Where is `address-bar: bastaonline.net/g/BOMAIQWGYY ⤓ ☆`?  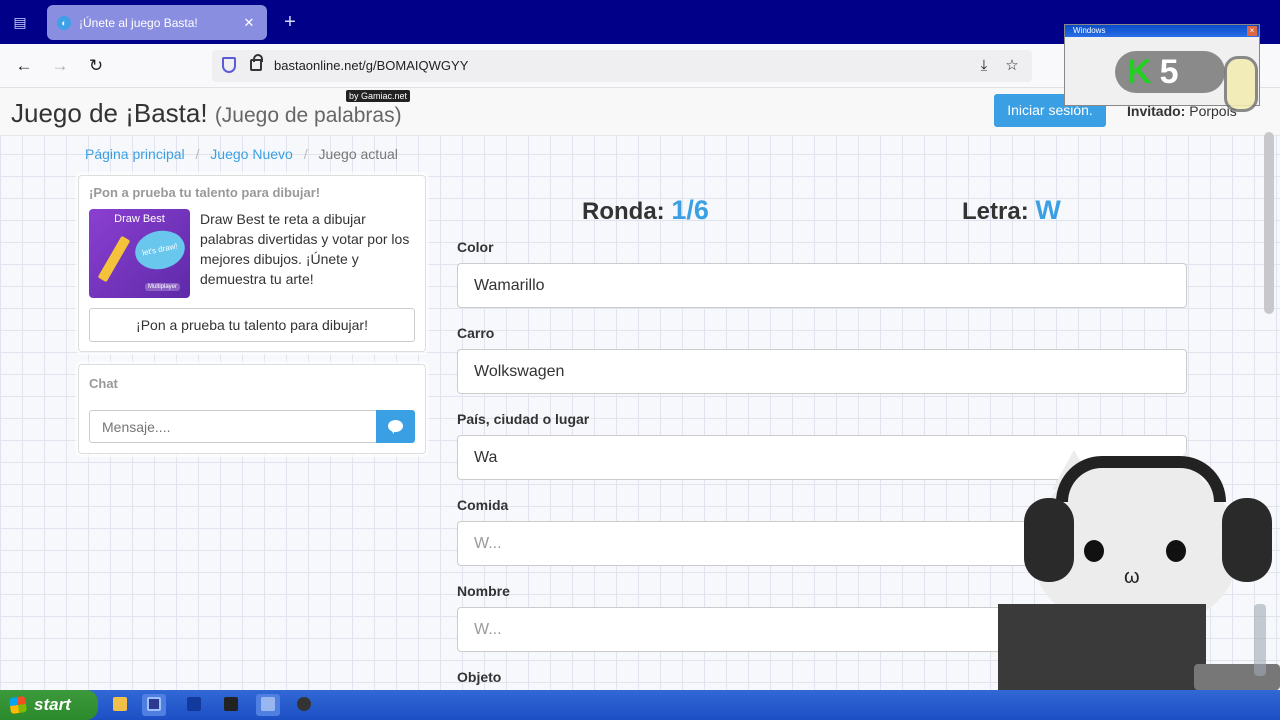
address-bar: bastaonline.net/g/BOMAIQWGYY ⤓ ☆ is located at coordinates (622, 66).